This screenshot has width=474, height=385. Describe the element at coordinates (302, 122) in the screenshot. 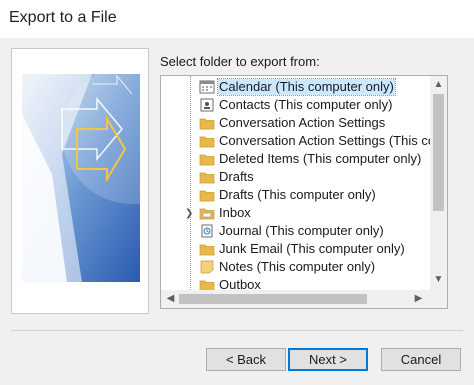

I see `folder-label: Conversation Action Settings` at that location.